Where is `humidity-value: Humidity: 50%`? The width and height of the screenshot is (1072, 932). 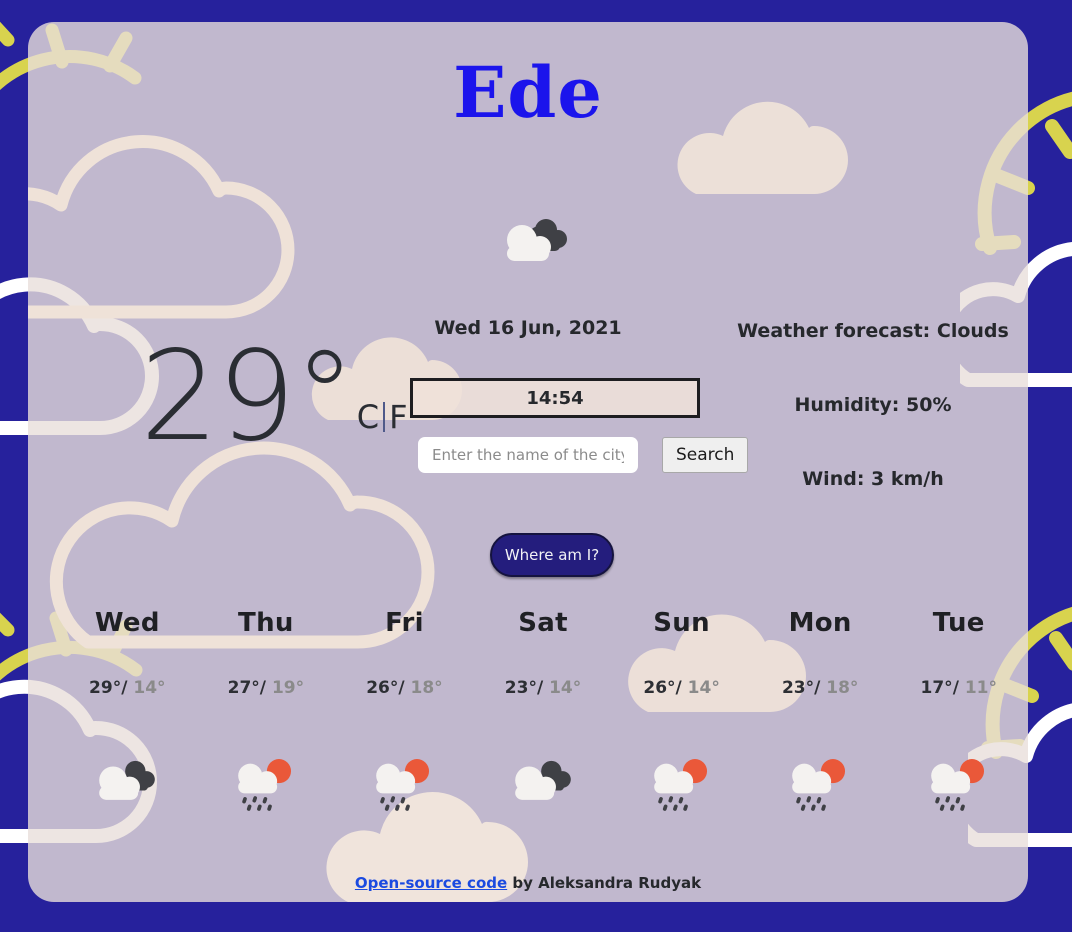 humidity-value: Humidity: 50% is located at coordinates (873, 405).